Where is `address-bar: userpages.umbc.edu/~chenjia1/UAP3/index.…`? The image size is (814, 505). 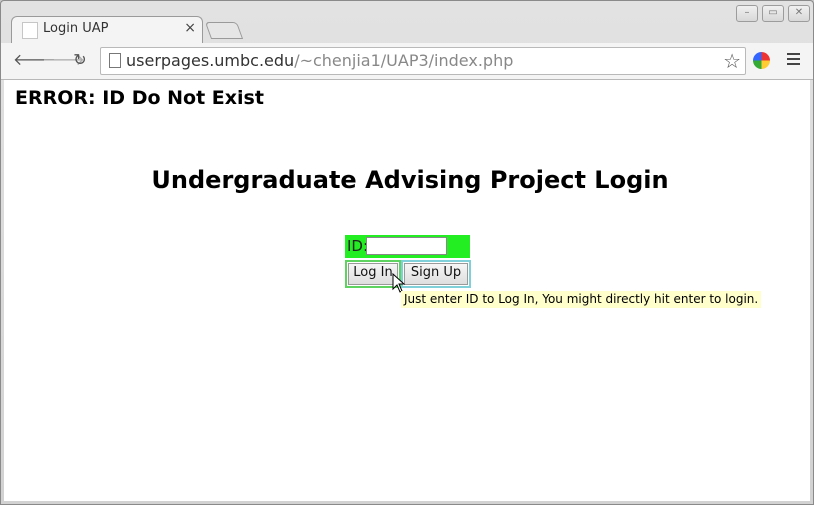 address-bar: userpages.umbc.edu/~chenjia1/UAP3/index.… is located at coordinates (423, 61).